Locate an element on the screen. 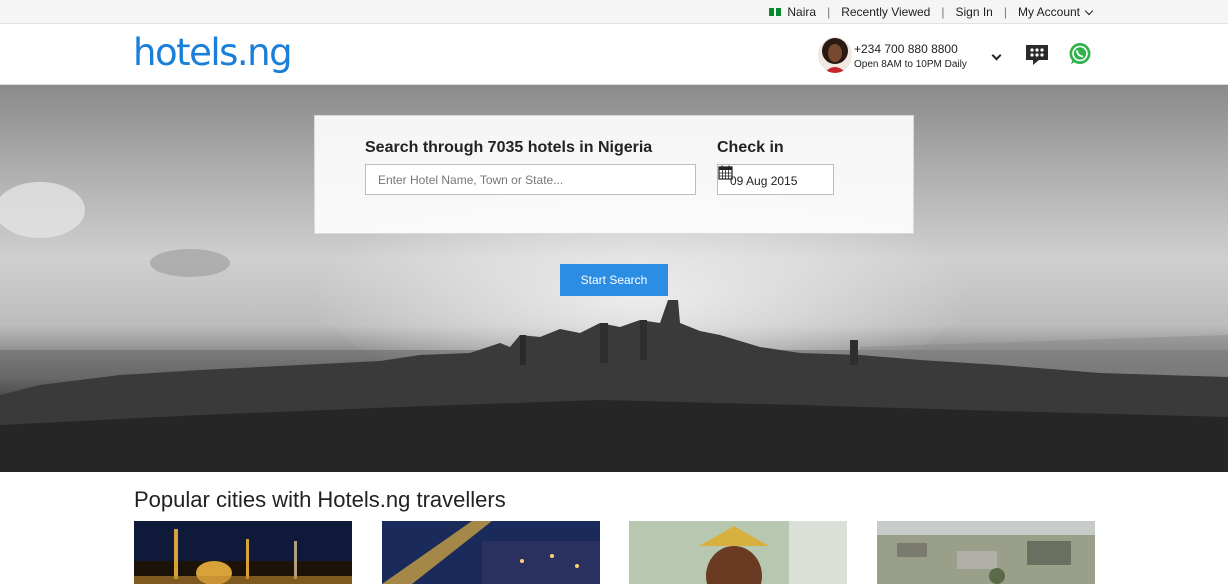 The width and height of the screenshot is (1228, 584). city-photo-festival is located at coordinates (738, 552).